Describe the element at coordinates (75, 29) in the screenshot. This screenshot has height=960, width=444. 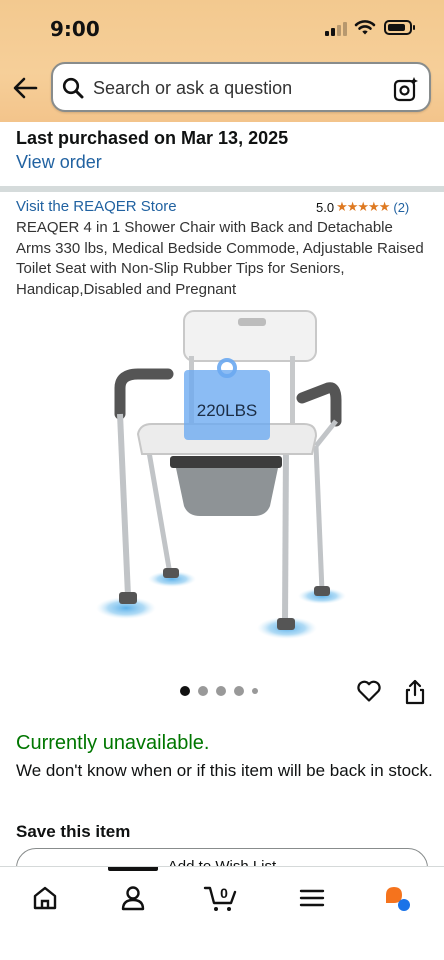
I see `status-time: 9:00` at that location.